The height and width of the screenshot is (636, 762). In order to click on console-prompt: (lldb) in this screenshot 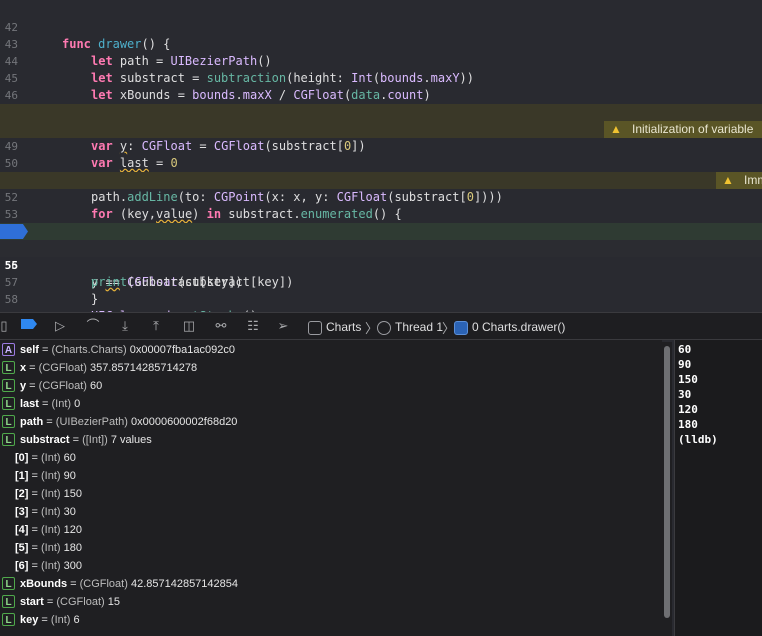, I will do `click(698, 439)`.